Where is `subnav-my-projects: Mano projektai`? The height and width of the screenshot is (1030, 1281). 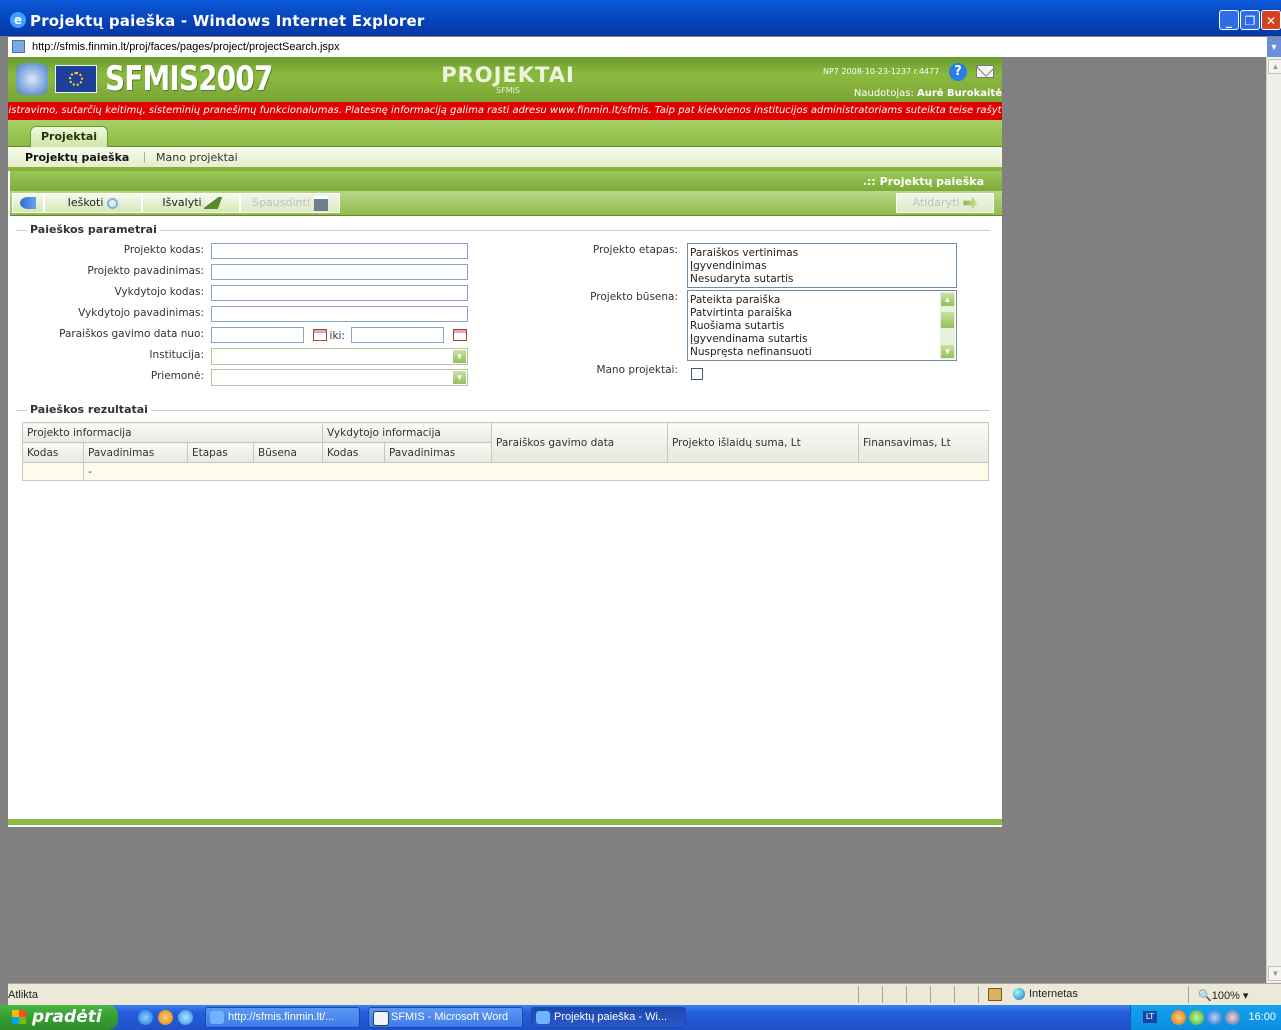 subnav-my-projects: Mano projektai is located at coordinates (197, 157).